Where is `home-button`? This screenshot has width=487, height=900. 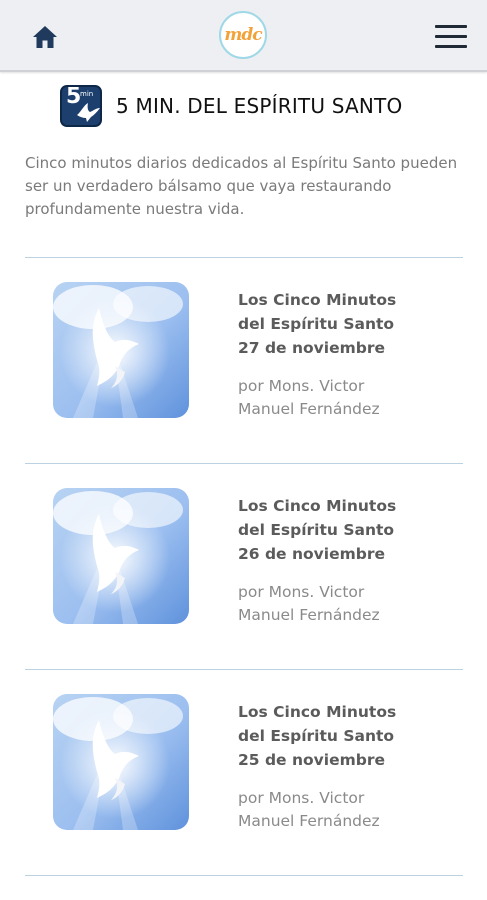 home-button is located at coordinates (45, 37).